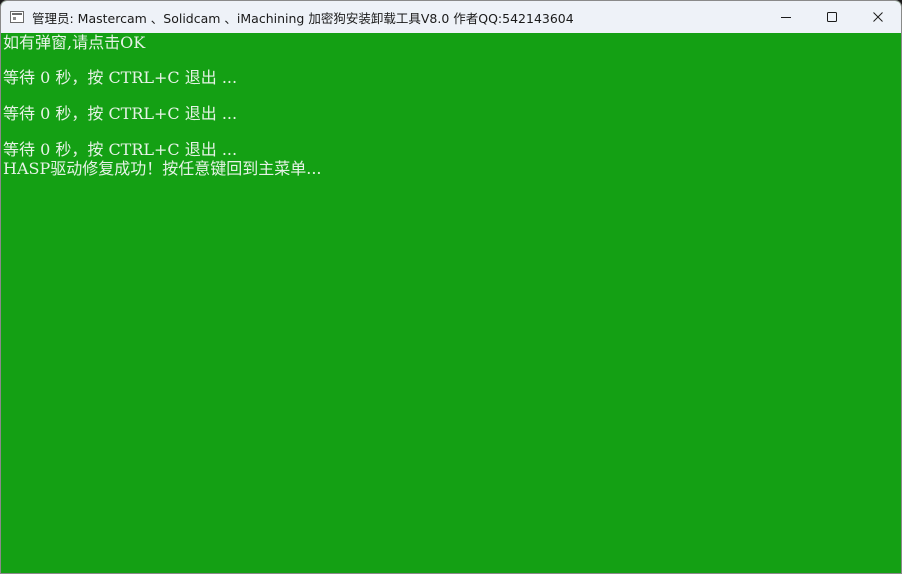 The height and width of the screenshot is (574, 902). I want to click on maximize-button, so click(832, 17).